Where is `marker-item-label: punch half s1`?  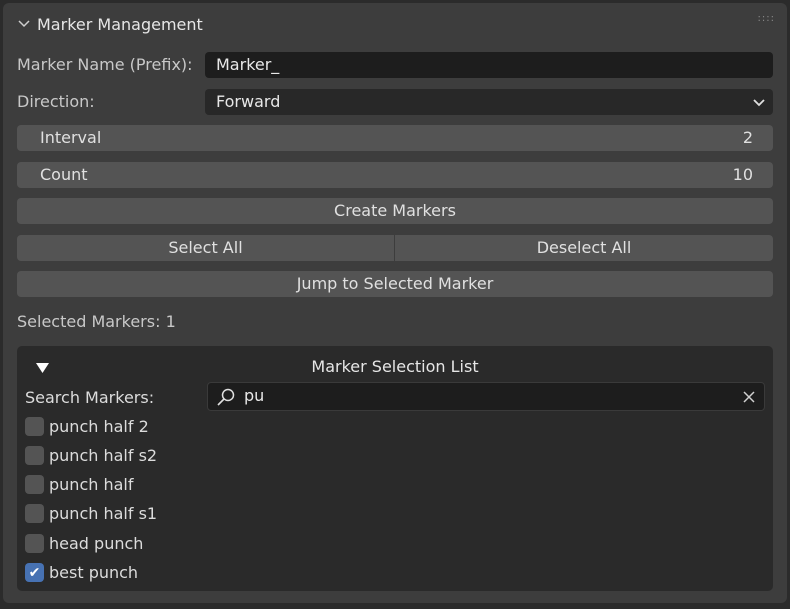
marker-item-label: punch half s1 is located at coordinates (103, 514).